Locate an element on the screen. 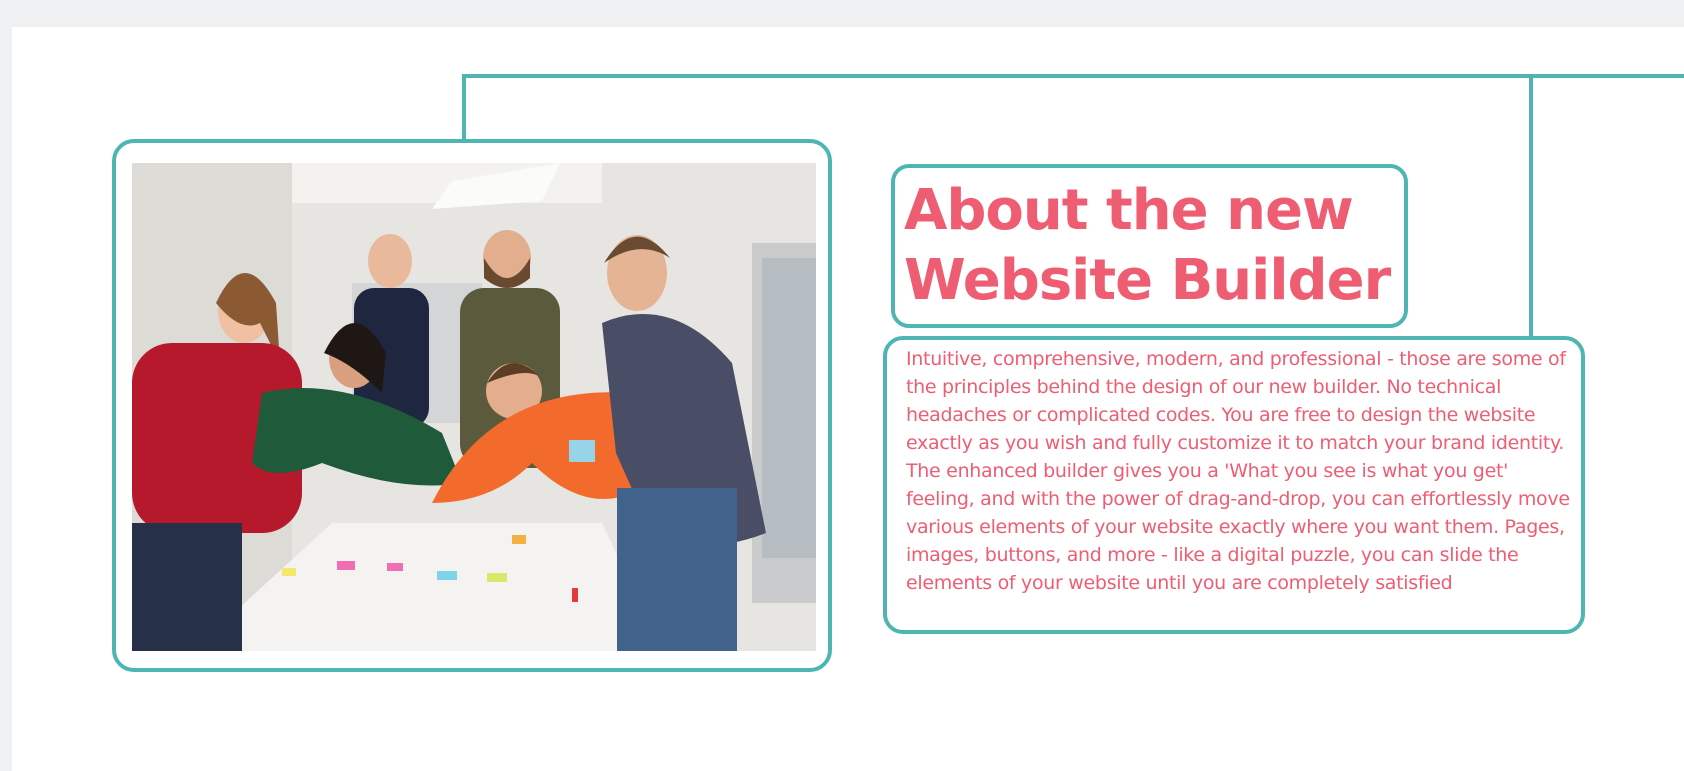 Image resolution: width=1684 pixels, height=771 pixels. decorative-line-right-drop is located at coordinates (1531, 206).